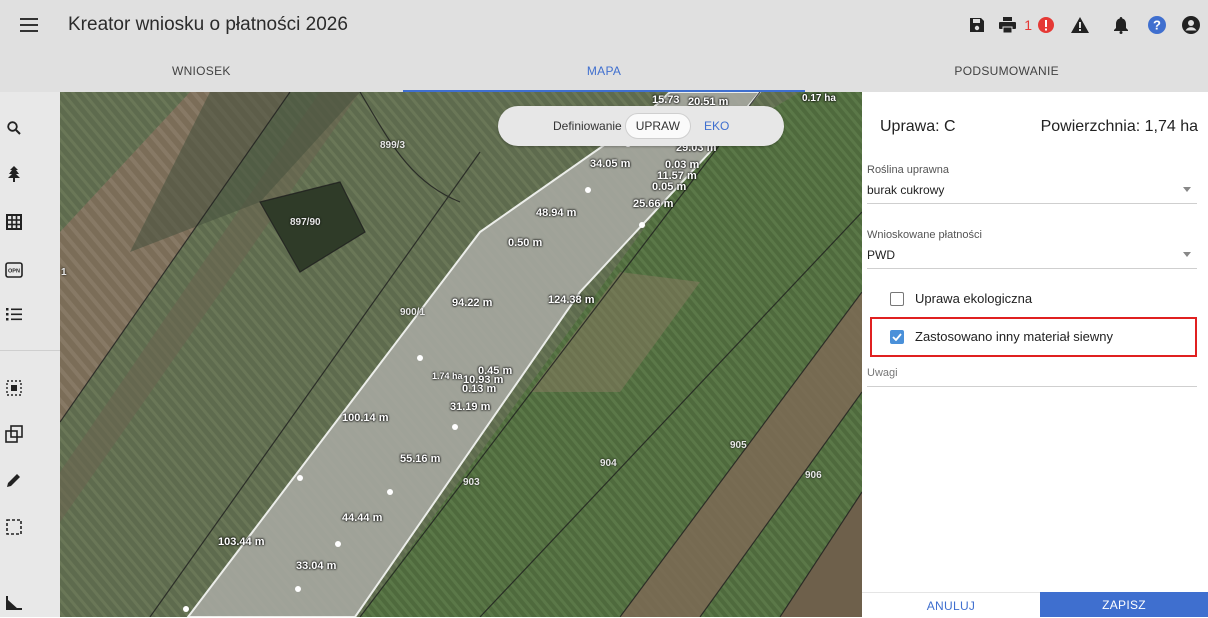  Describe the element at coordinates (1032, 377) in the screenshot. I see `notes-field: Uwagi` at that location.